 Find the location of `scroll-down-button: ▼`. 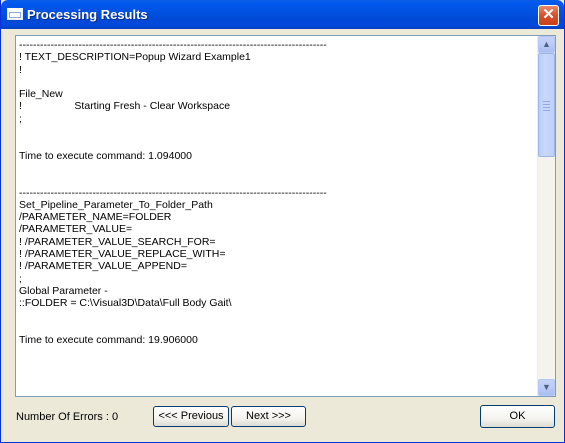

scroll-down-button: ▼ is located at coordinates (546, 387).